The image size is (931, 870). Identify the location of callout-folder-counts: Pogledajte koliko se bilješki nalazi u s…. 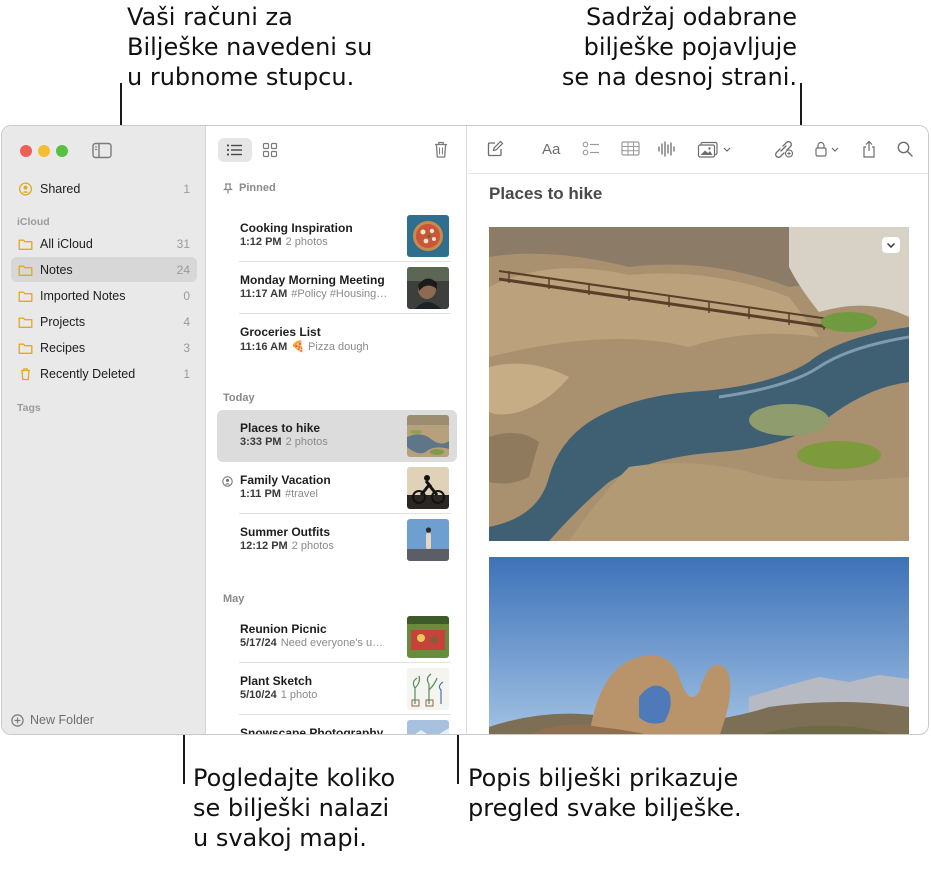
(294, 808).